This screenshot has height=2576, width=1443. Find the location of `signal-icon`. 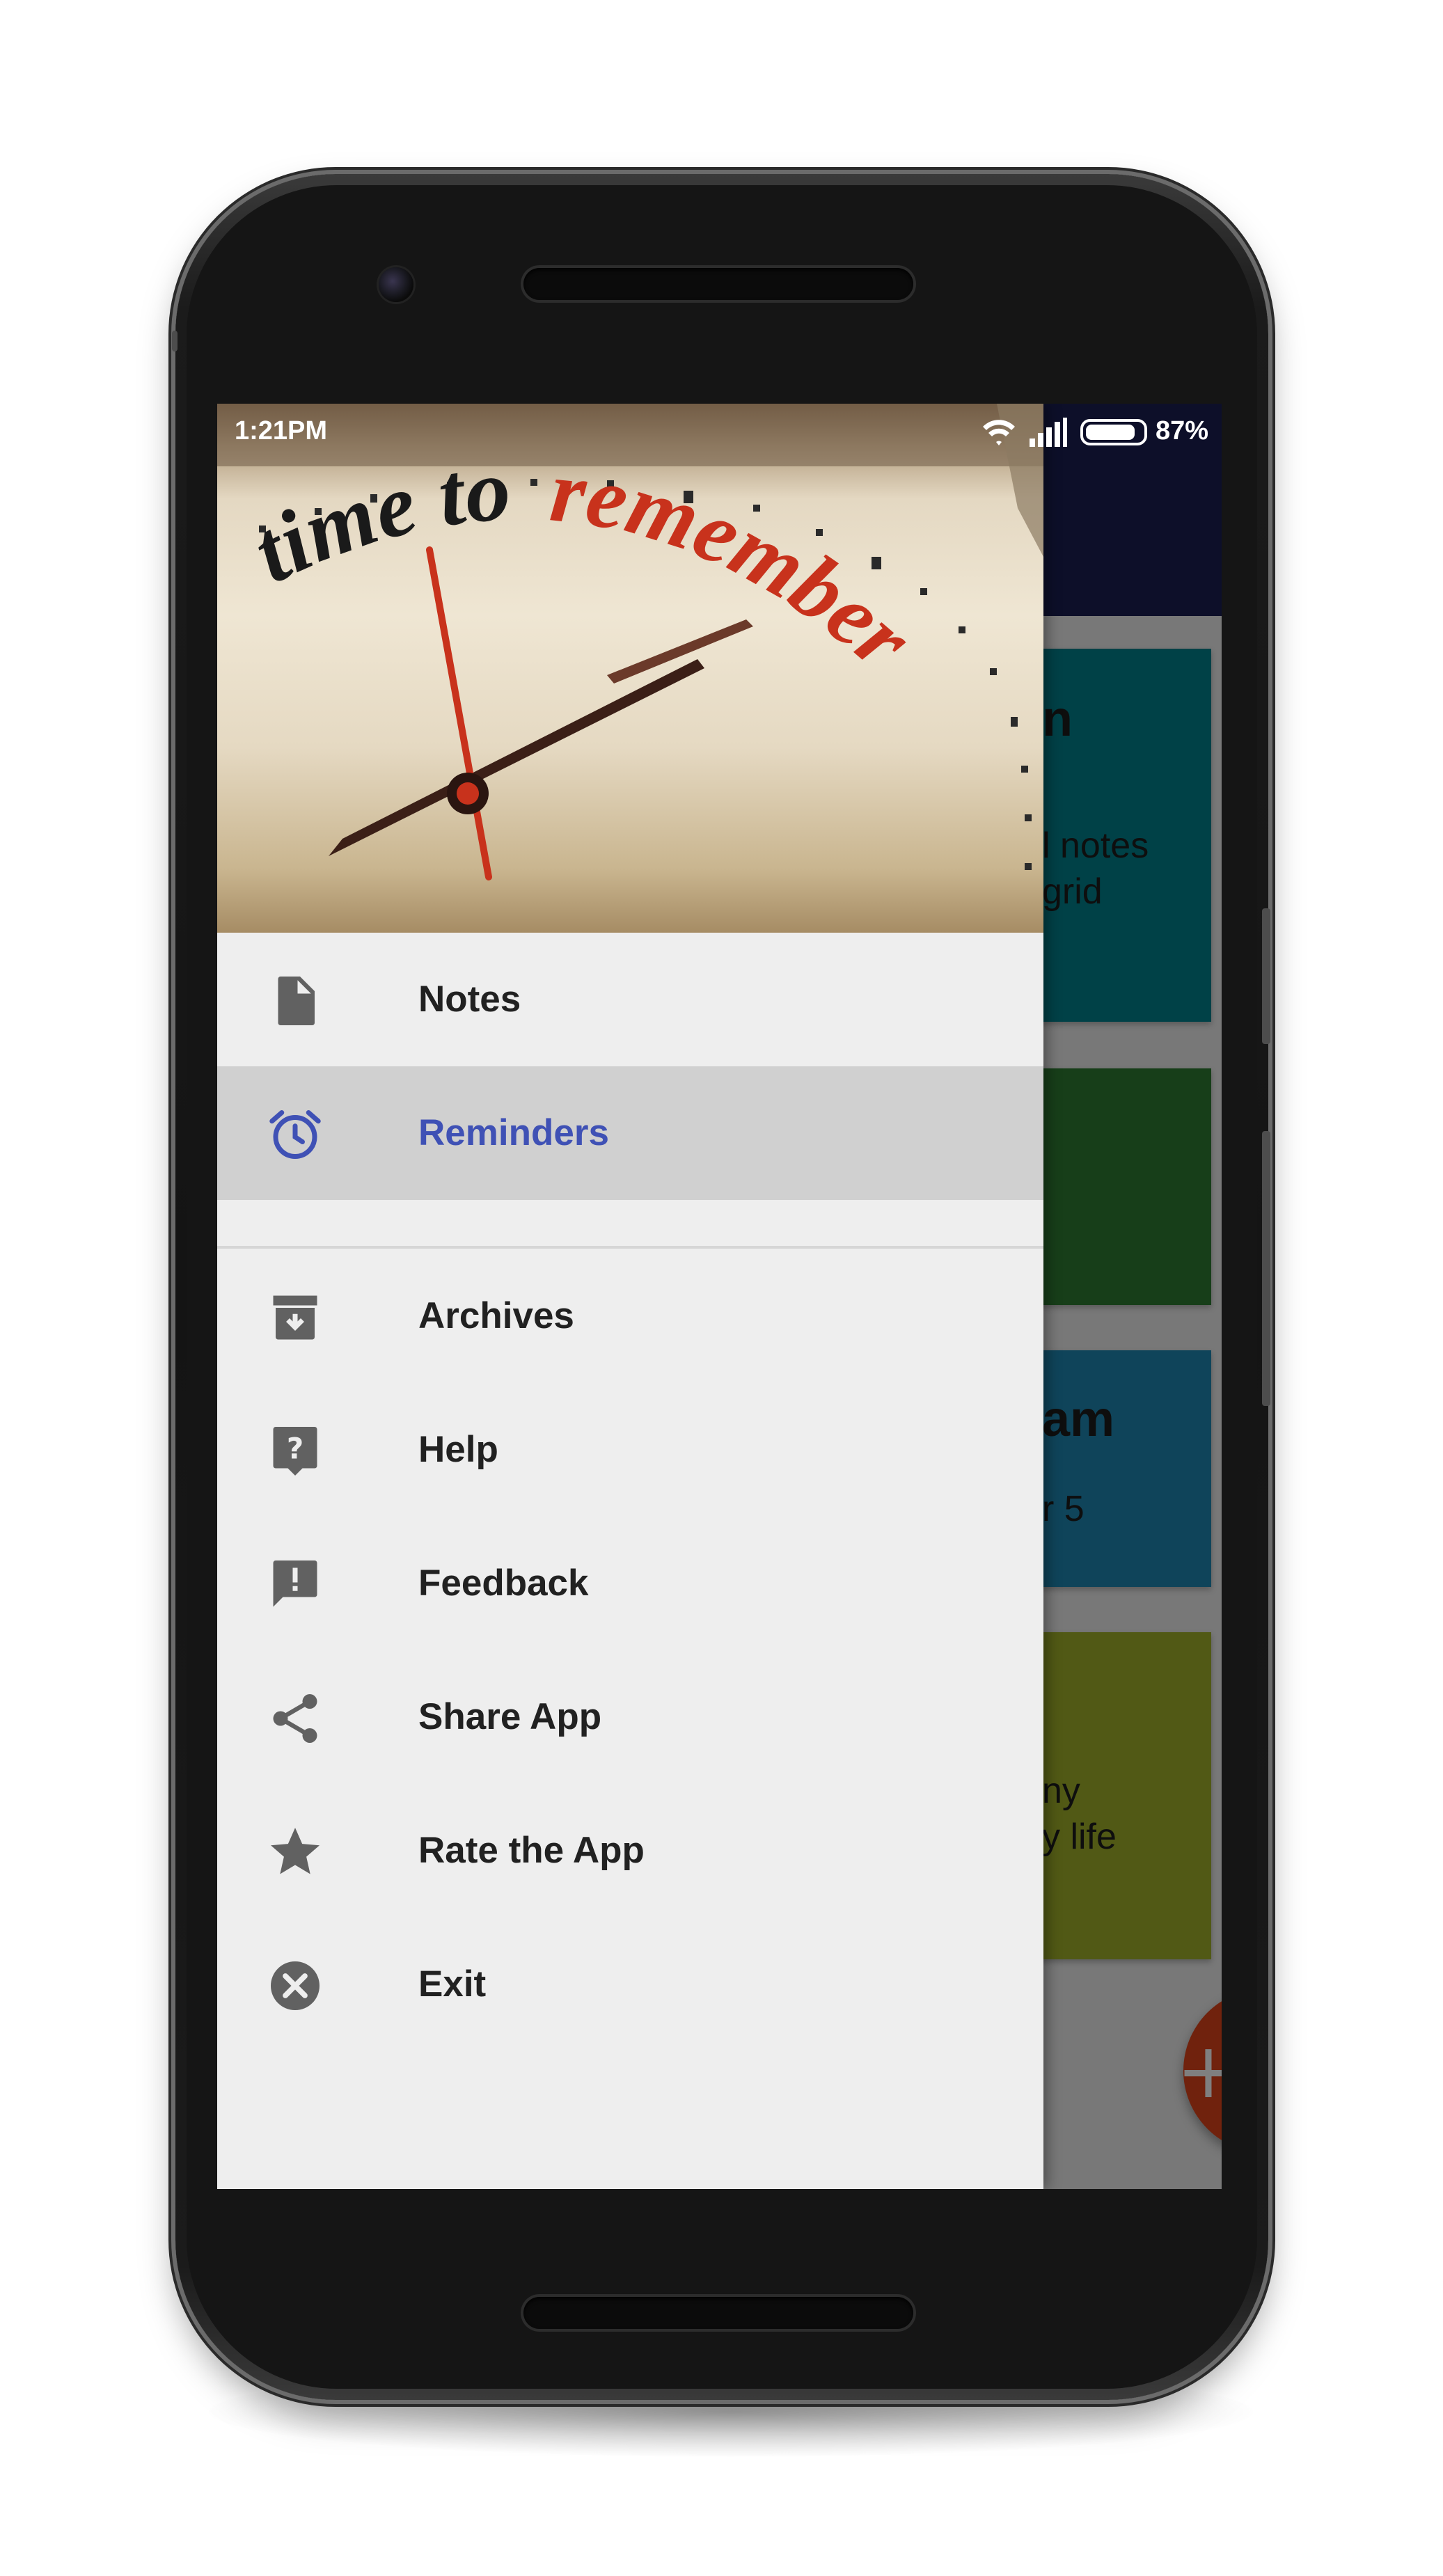

signal-icon is located at coordinates (1048, 432).